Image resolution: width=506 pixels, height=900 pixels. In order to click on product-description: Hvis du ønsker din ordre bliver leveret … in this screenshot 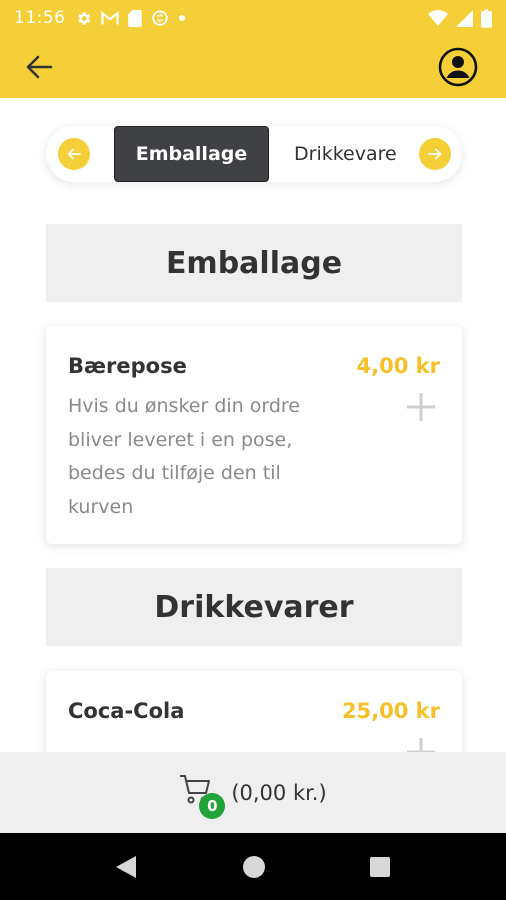, I will do `click(184, 456)`.